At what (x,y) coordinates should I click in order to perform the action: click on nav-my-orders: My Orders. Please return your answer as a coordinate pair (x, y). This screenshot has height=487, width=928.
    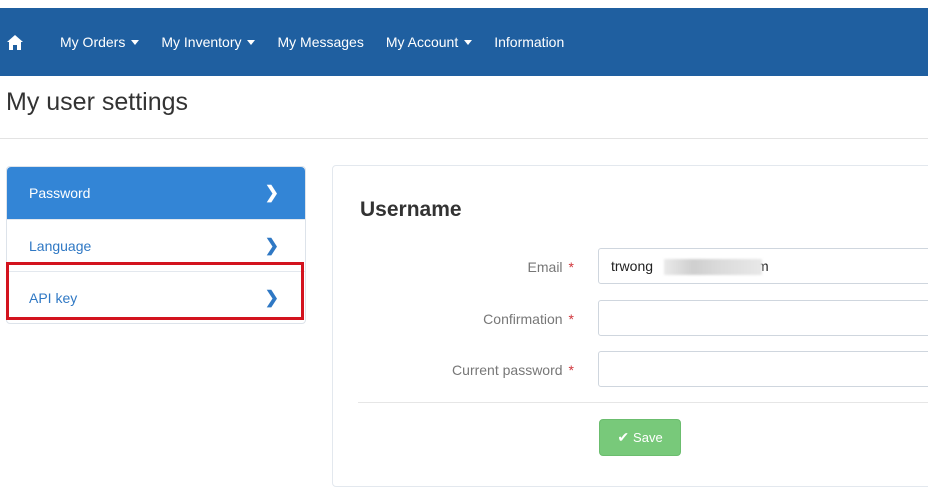
    Looking at the image, I should click on (100, 42).